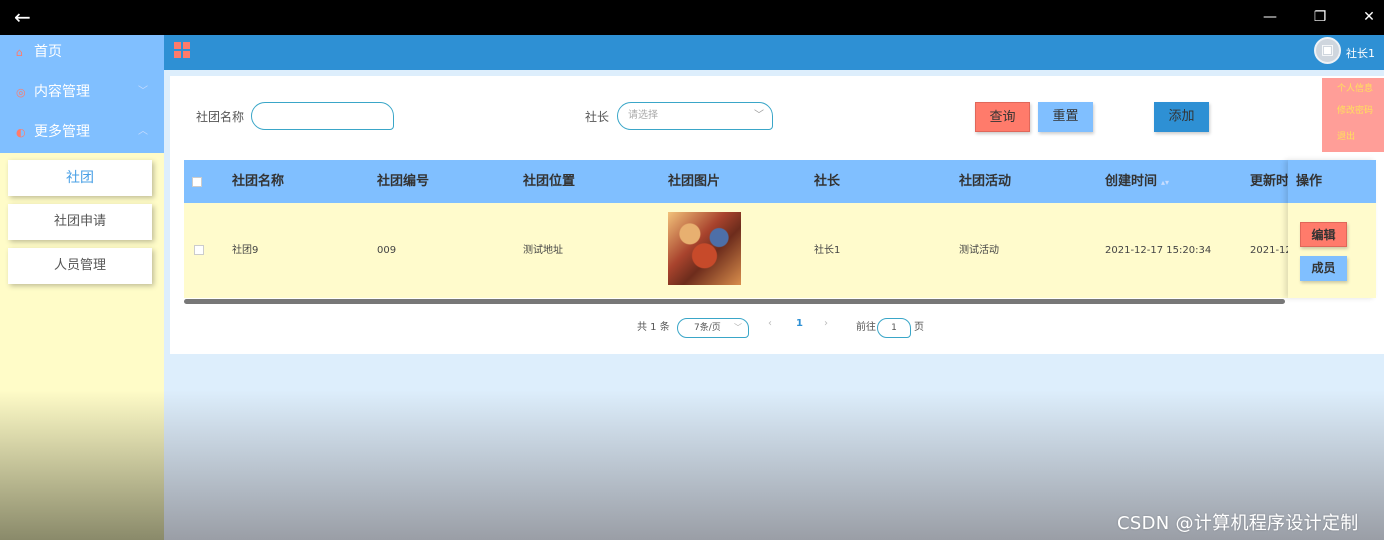 The height and width of the screenshot is (540, 1384). Describe the element at coordinates (694, 181) in the screenshot. I see `col-header-club-image: 社团图片` at that location.